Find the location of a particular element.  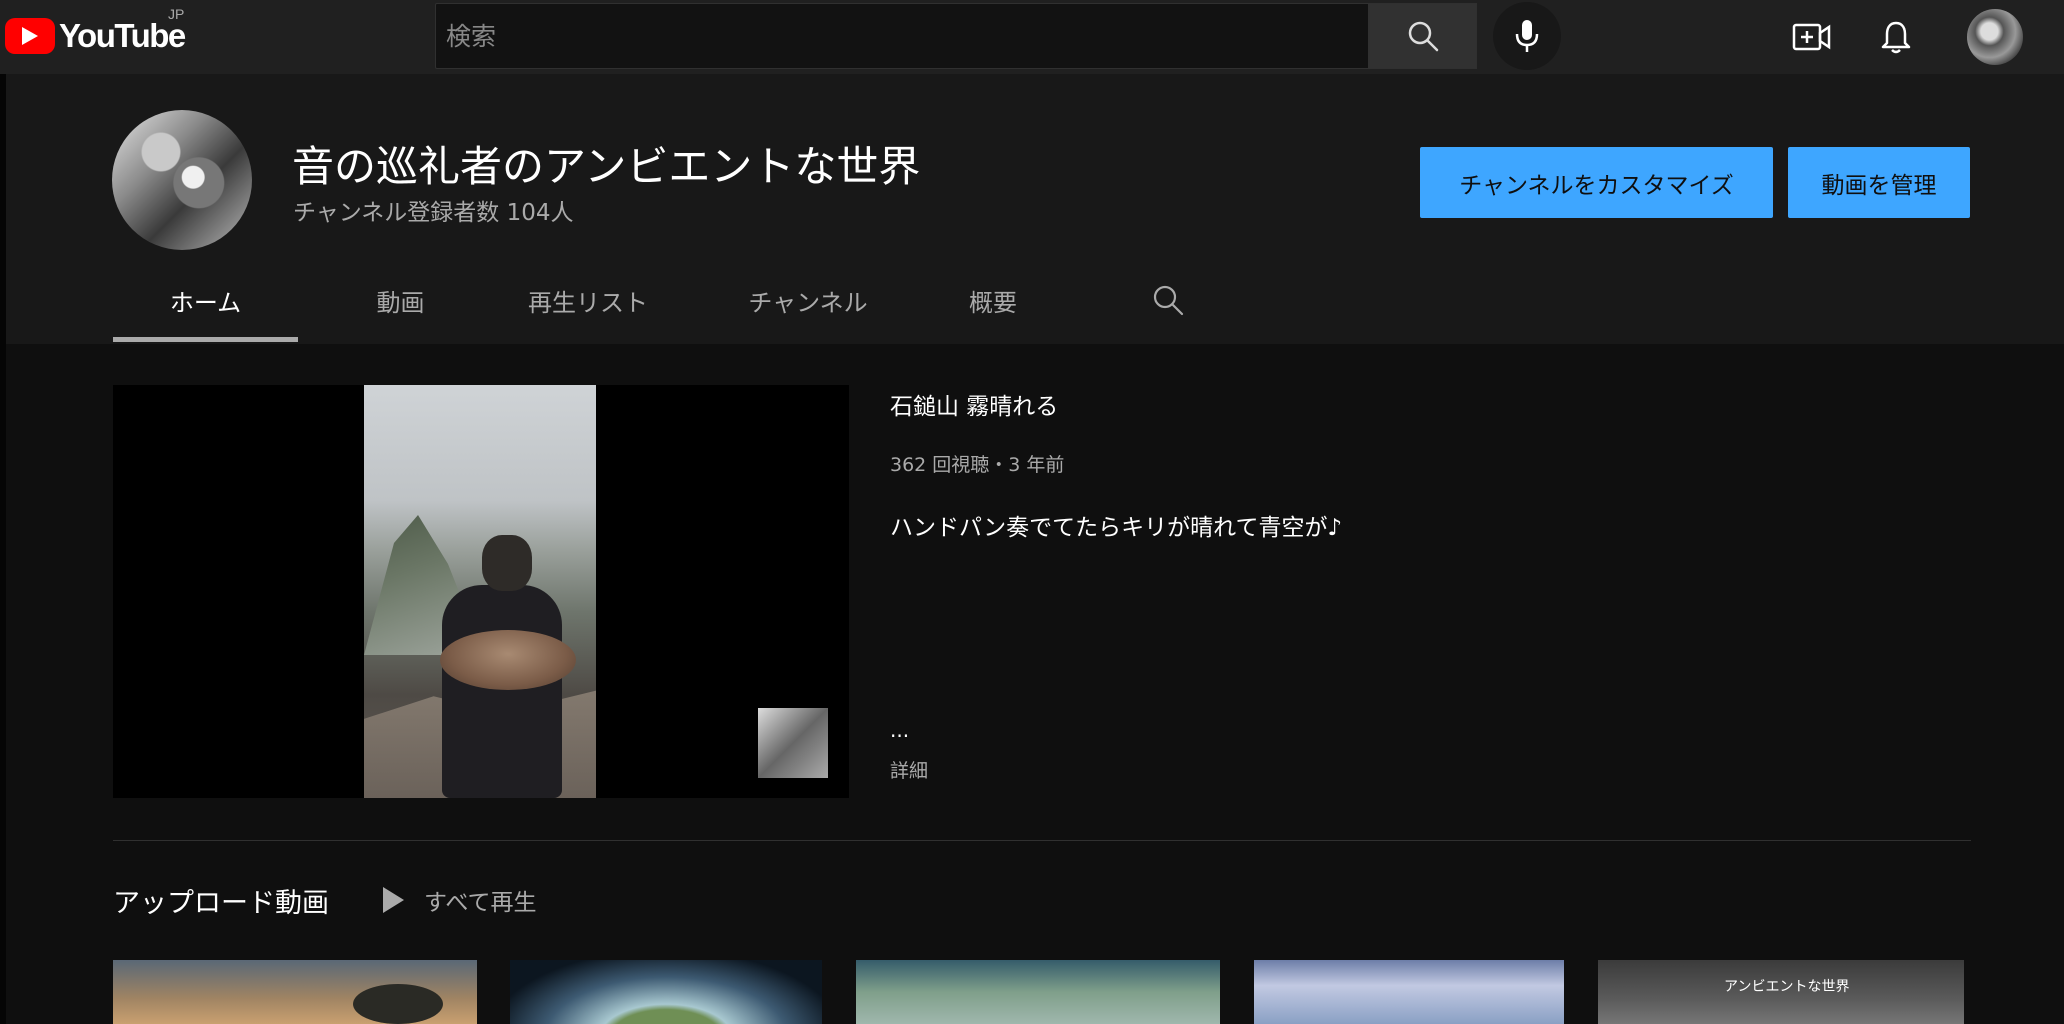

tab-label: ホーム is located at coordinates (205, 303).